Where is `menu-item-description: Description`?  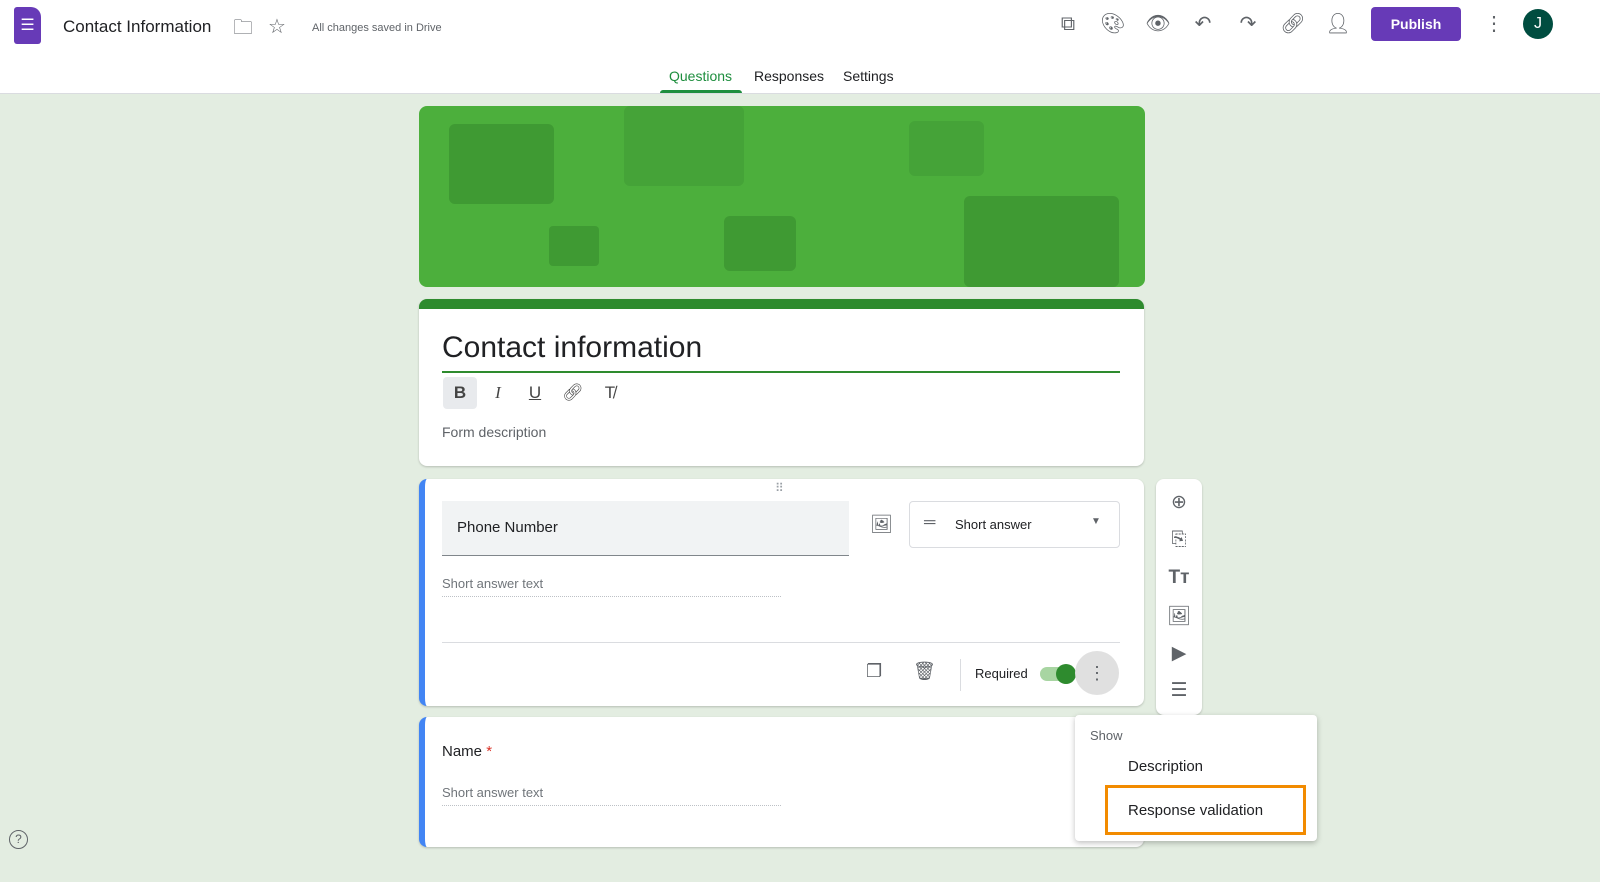
menu-item-description: Description is located at coordinates (1165, 766).